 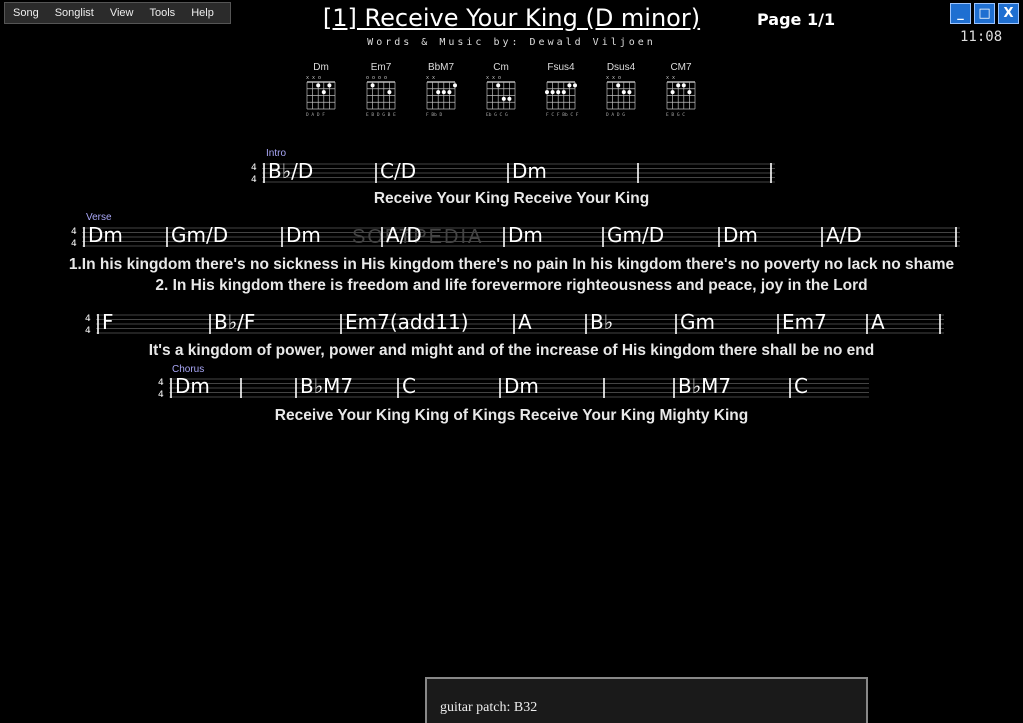 What do you see at coordinates (561, 67) in the screenshot?
I see `chord-diagram-name: Fsus4` at bounding box center [561, 67].